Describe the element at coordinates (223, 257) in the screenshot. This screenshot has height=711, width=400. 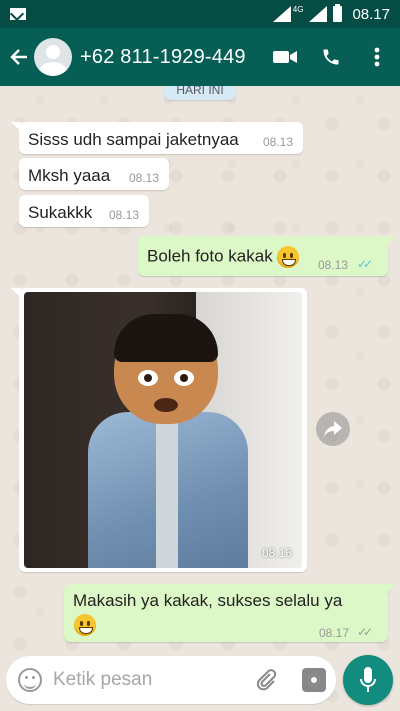
I see `message-text: Boleh foto kakak` at that location.